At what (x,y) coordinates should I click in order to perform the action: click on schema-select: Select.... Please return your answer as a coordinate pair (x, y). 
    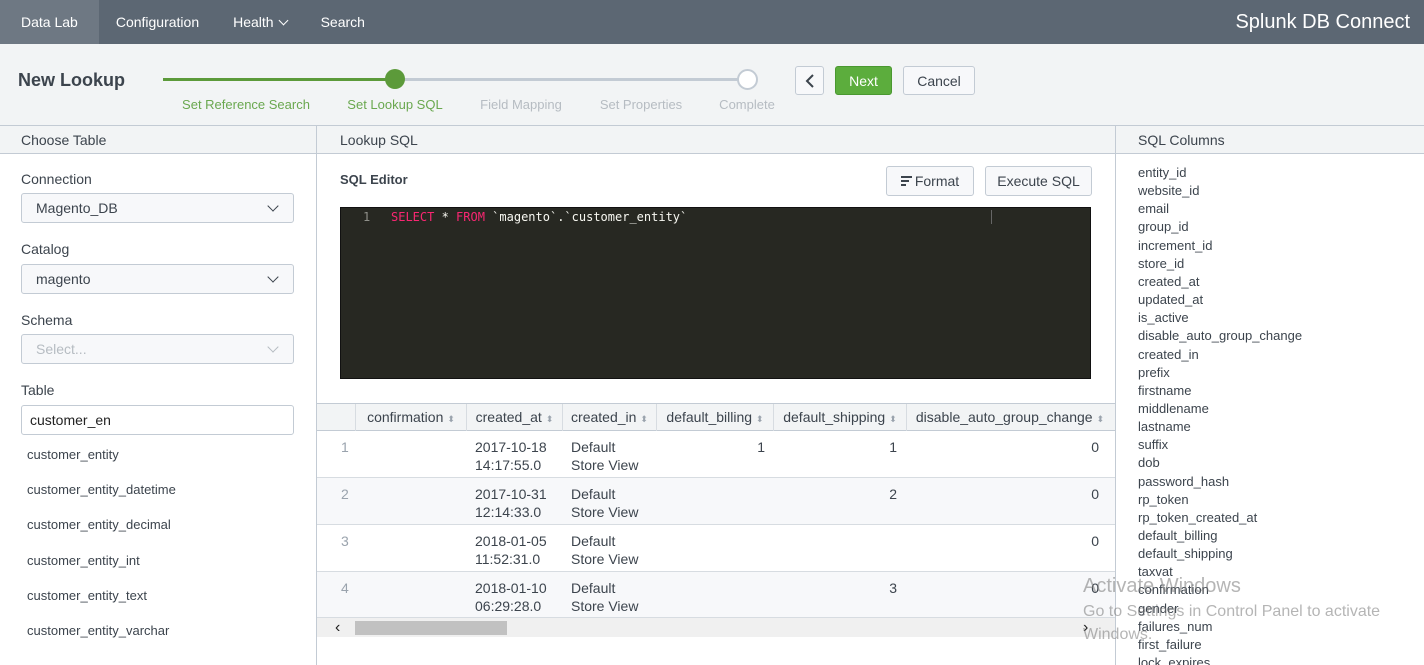
    Looking at the image, I should click on (157, 349).